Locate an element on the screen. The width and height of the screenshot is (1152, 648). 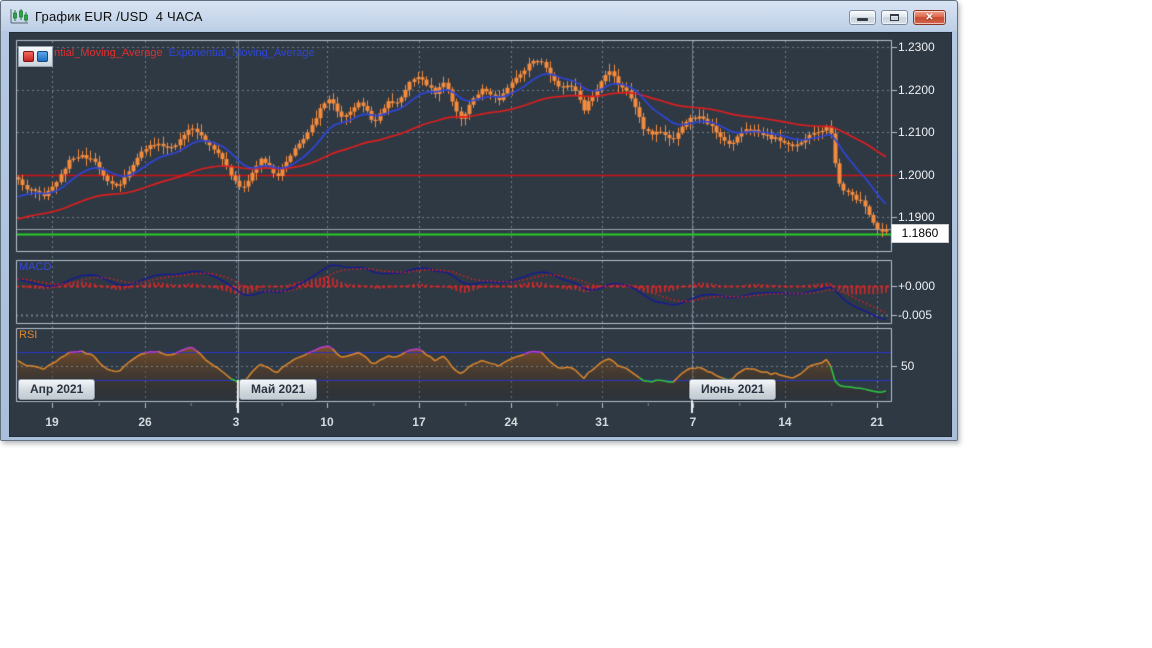
time-axis-label: 7 is located at coordinates (693, 422).